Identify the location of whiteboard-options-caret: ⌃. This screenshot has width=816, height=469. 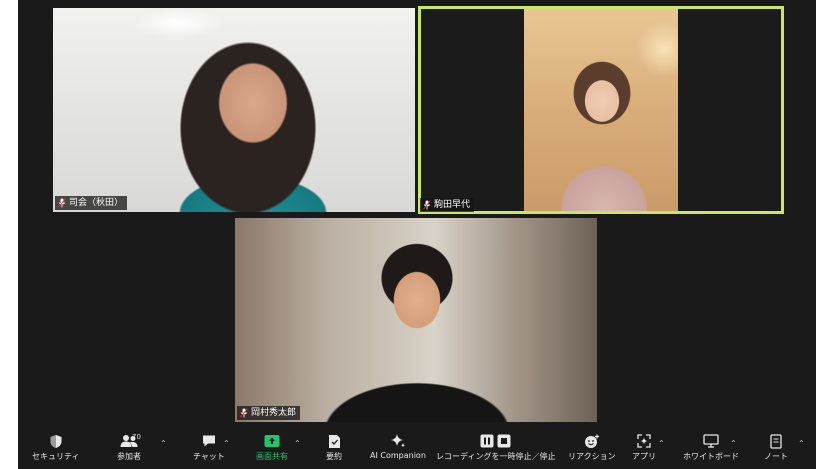
(733, 443).